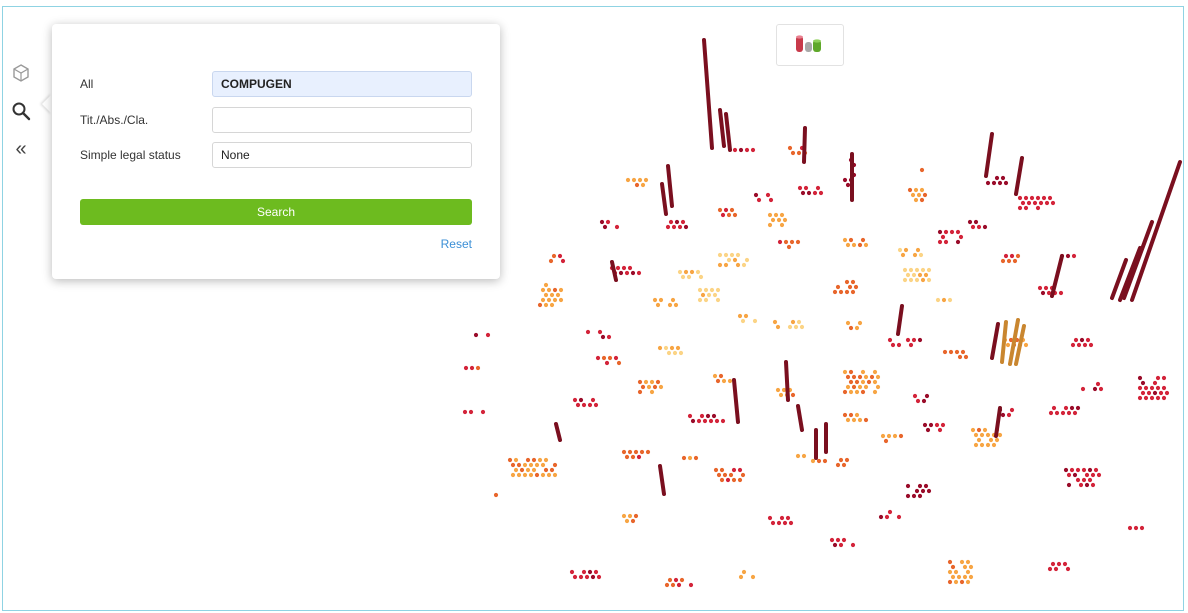  I want to click on legal-status-label: Simple legal status, so click(130, 155).